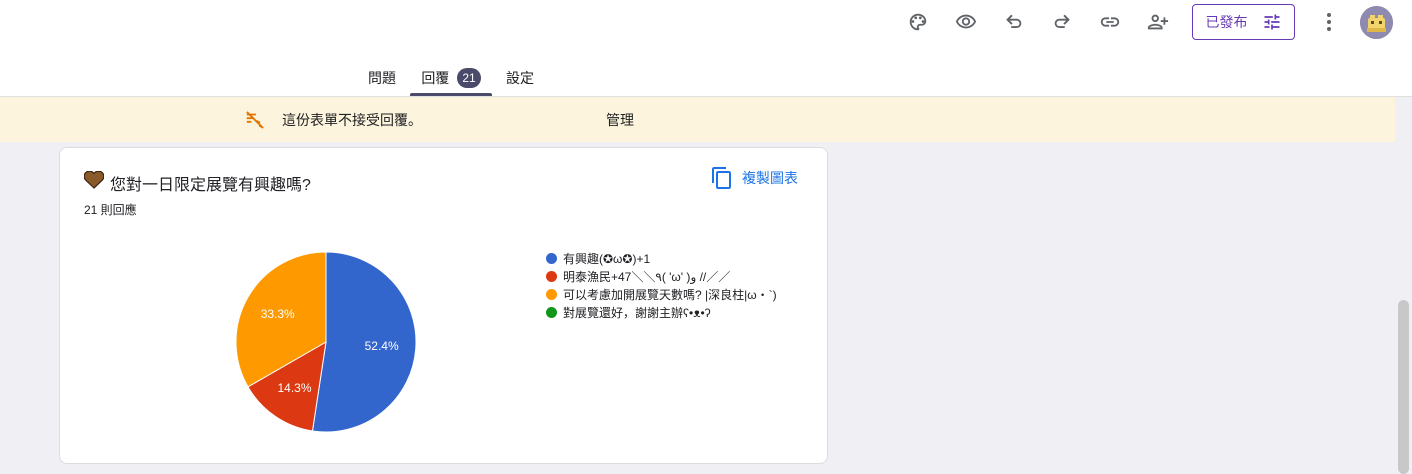 This screenshot has height=474, width=1412. Describe the element at coordinates (966, 22) in the screenshot. I see `eye-icon` at that location.